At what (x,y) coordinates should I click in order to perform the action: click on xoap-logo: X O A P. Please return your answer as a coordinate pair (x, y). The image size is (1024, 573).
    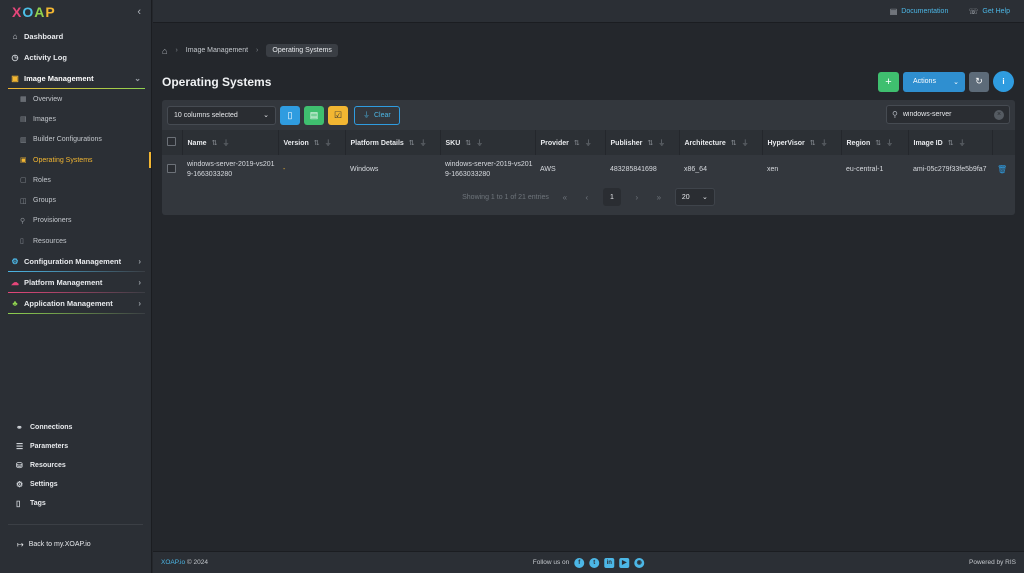
    Looking at the image, I should click on (34, 12).